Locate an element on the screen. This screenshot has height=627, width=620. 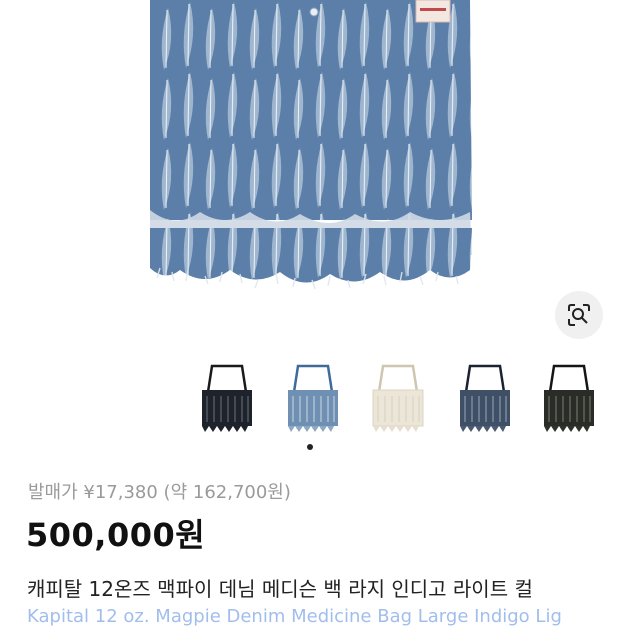
variant-thumbnail-indigo is located at coordinates (485, 398).